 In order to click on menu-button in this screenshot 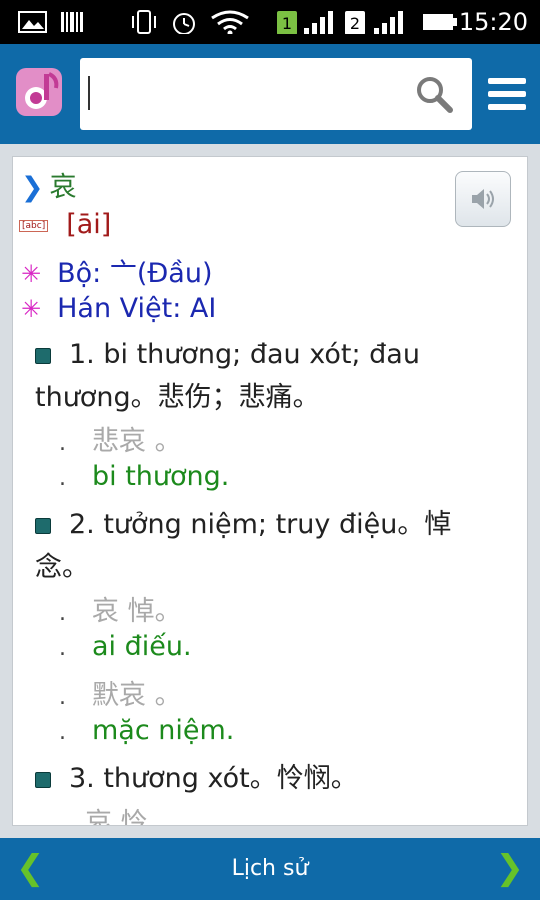, I will do `click(507, 95)`.